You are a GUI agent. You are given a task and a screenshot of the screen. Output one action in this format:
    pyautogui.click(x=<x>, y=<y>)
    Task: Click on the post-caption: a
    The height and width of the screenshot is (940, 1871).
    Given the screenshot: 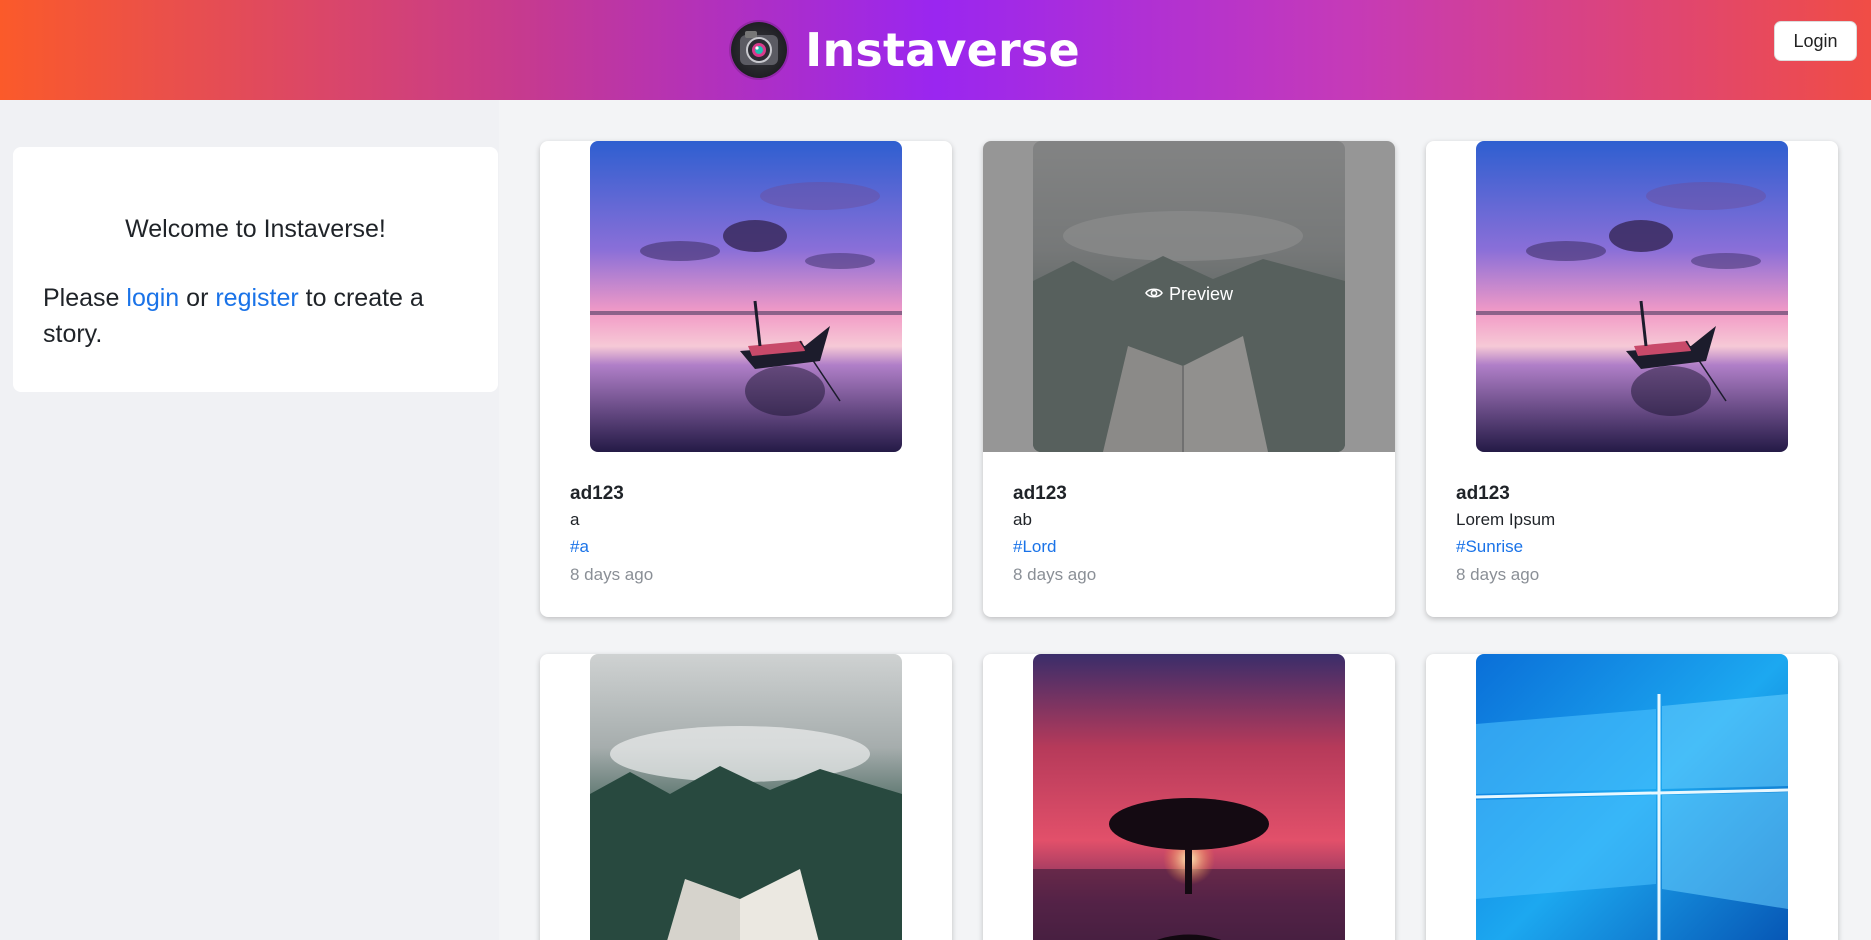 What is the action you would take?
    pyautogui.click(x=575, y=519)
    